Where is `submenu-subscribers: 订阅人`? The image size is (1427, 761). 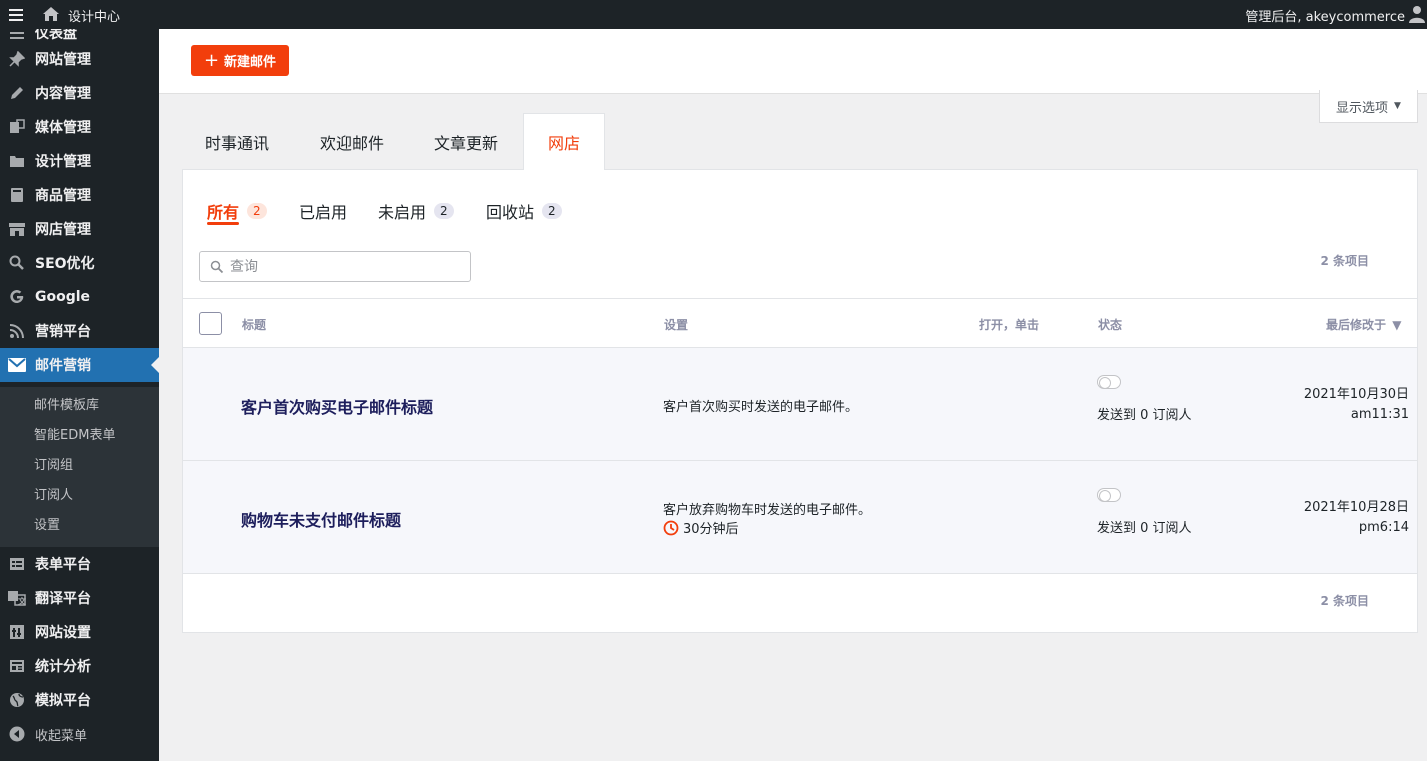 submenu-subscribers: 订阅人 is located at coordinates (53, 493).